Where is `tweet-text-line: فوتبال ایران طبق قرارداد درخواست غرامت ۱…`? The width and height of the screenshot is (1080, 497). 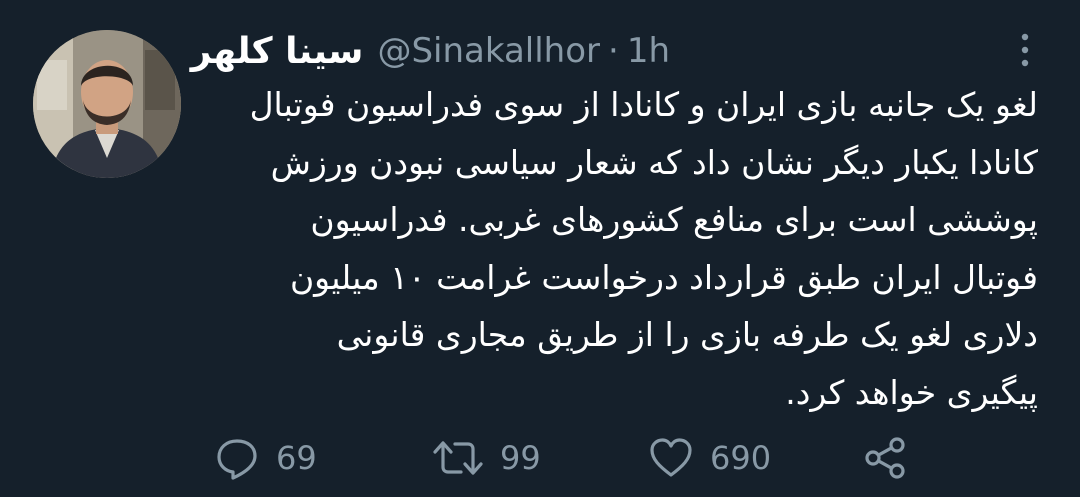
tweet-text-line: فوتبال ایران طبق قرارداد درخواست غرامت ۱… is located at coordinates (663, 277).